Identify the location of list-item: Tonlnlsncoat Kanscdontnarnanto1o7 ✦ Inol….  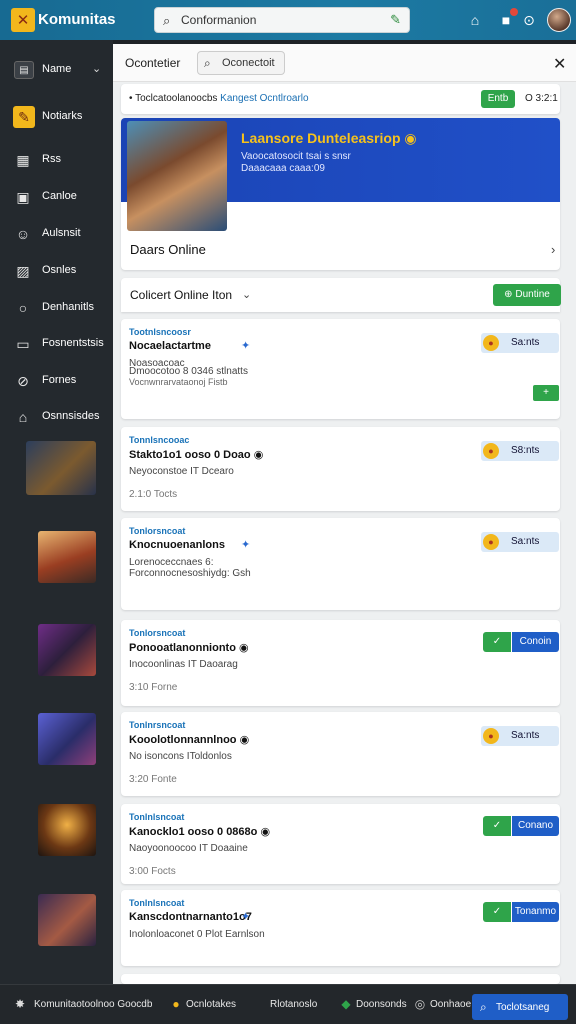
(340, 928).